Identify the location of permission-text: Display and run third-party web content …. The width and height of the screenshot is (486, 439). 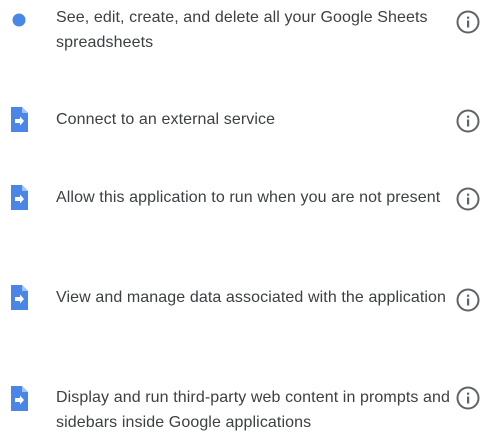
(253, 410).